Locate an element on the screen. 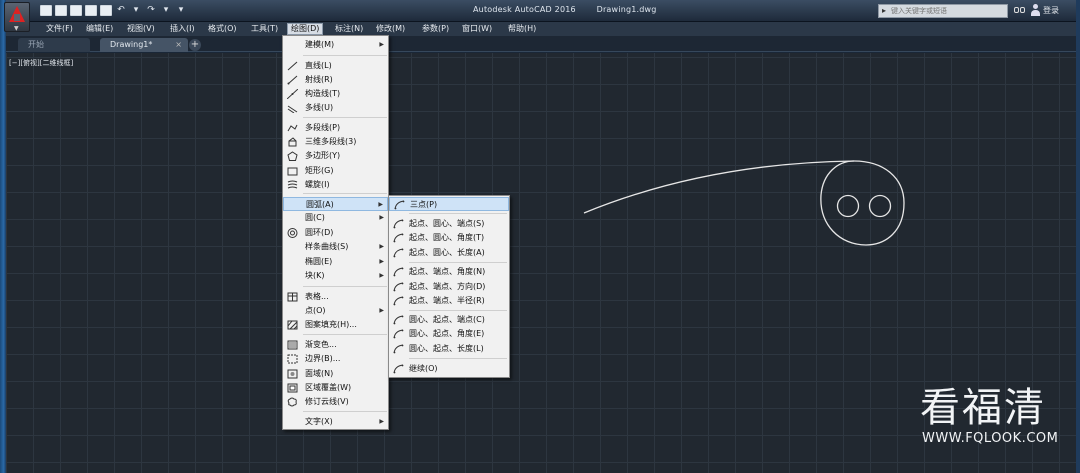 The image size is (1080, 473). new-tab-button: + is located at coordinates (195, 45).